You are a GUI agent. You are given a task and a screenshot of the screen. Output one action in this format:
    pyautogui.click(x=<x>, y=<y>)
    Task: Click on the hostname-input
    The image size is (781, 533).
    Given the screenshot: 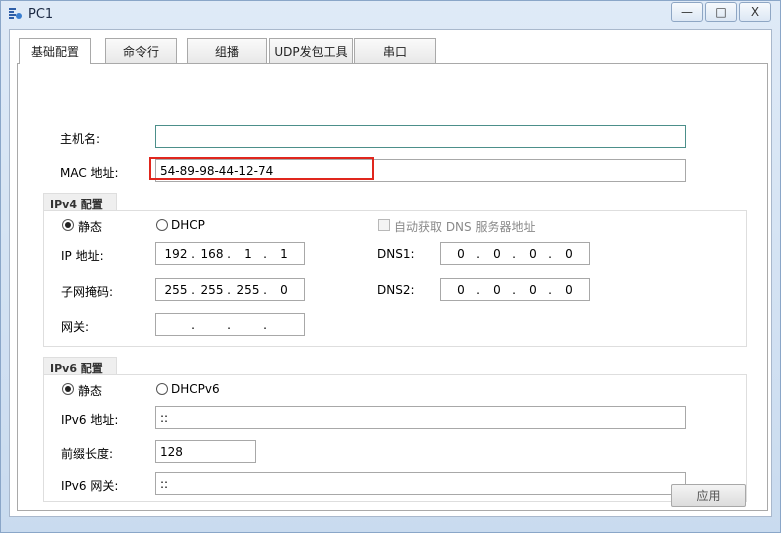 What is the action you would take?
    pyautogui.click(x=420, y=136)
    